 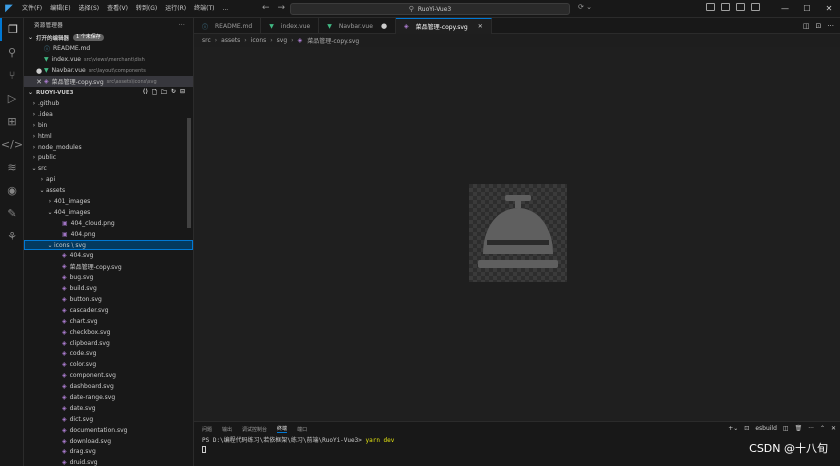 I want to click on editor-tab: ▼ Navbar.vue ●, so click(x=358, y=26).